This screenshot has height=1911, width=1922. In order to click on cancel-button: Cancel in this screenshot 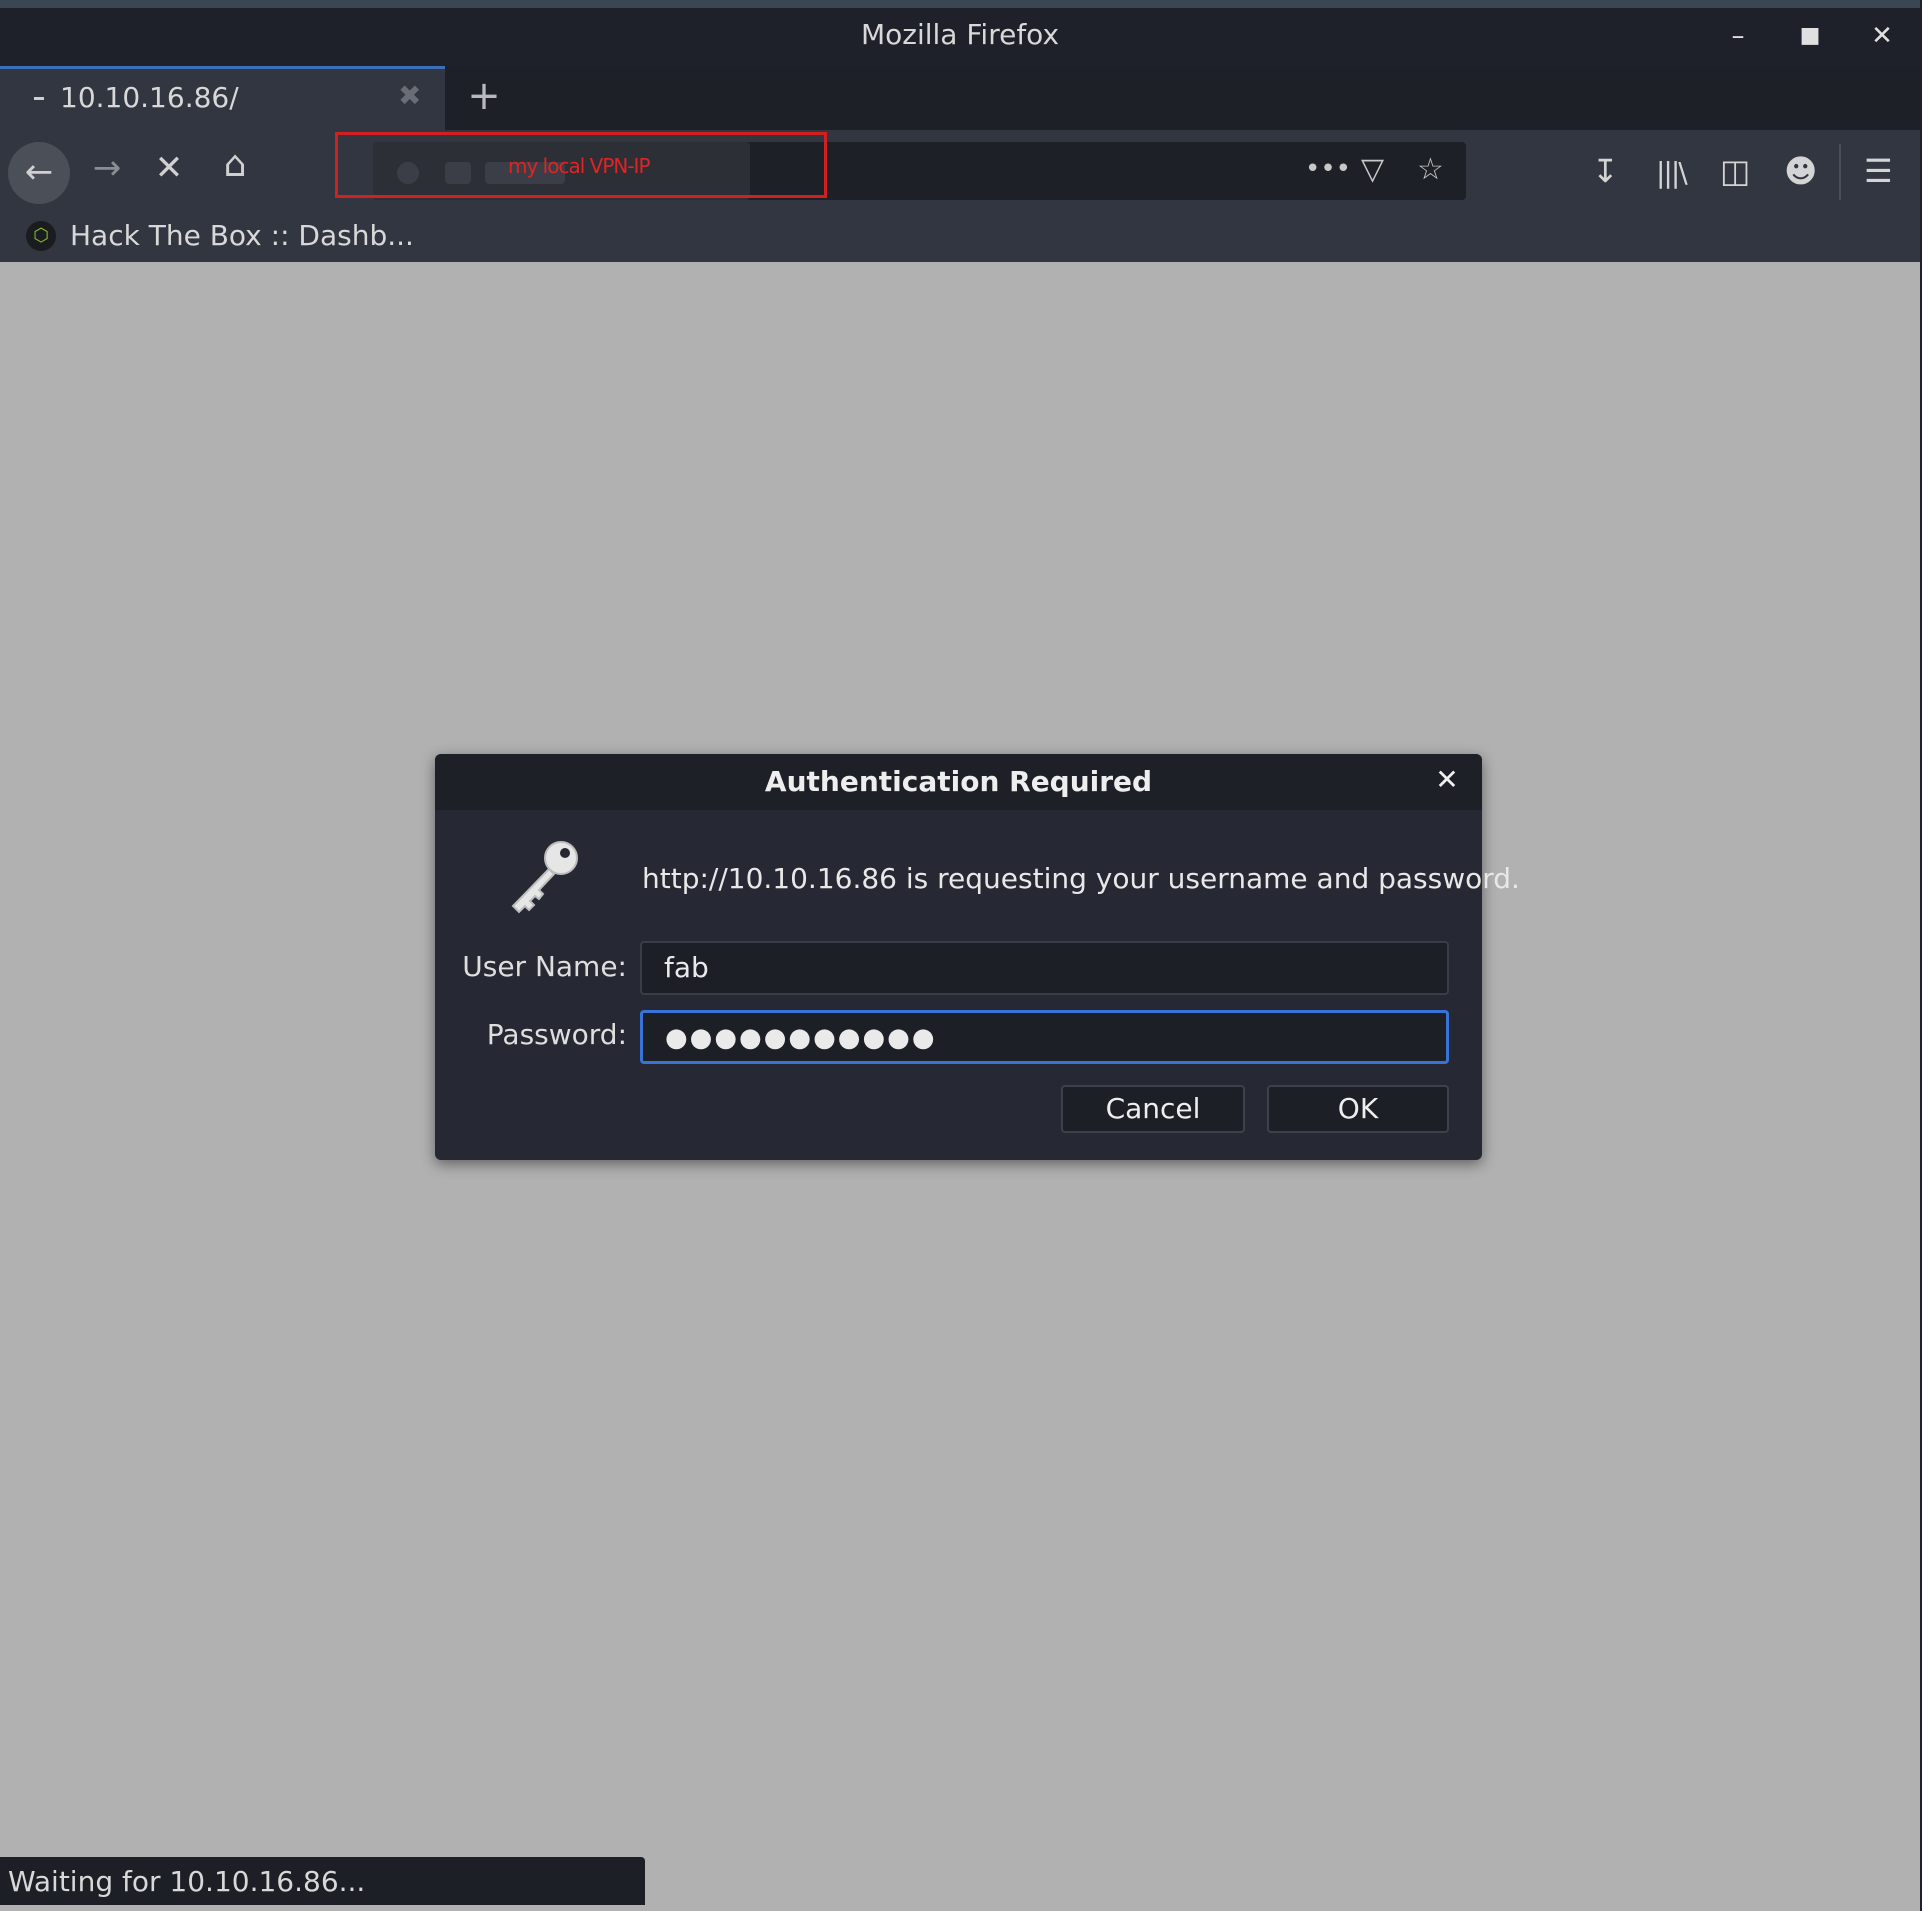, I will do `click(1153, 1109)`.